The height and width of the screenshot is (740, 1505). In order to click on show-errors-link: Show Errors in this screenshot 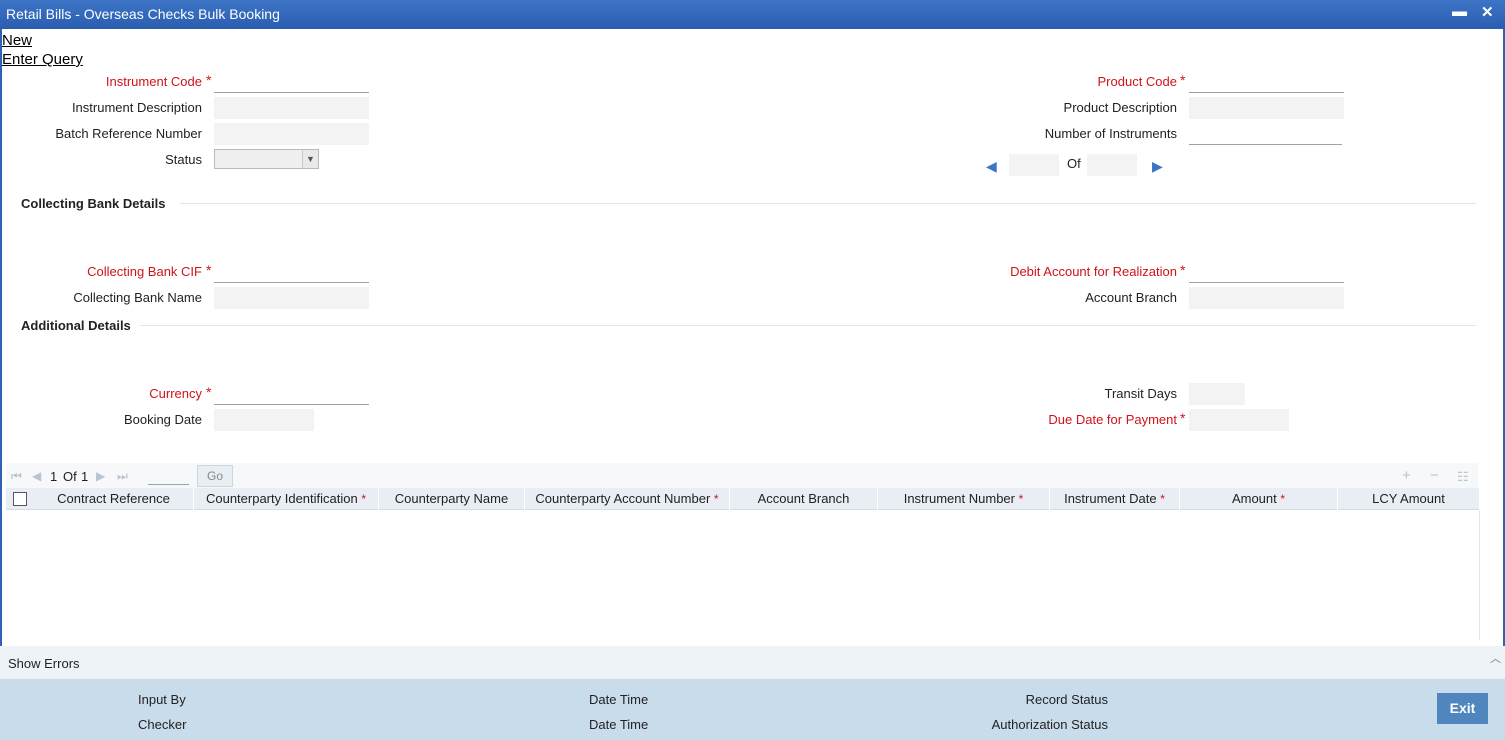, I will do `click(44, 663)`.